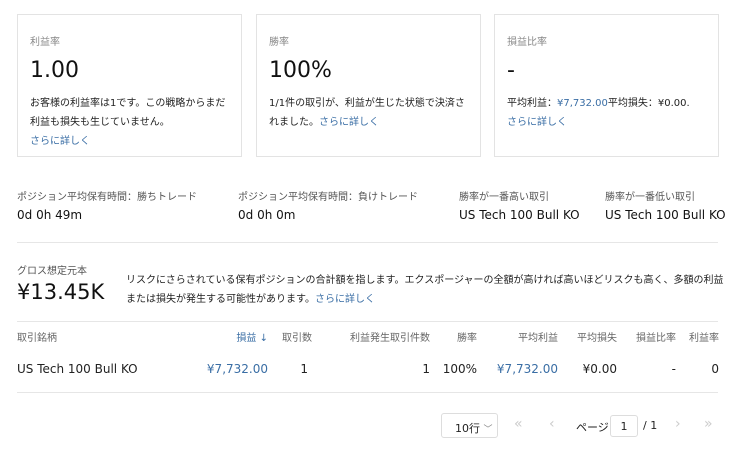 The height and width of the screenshot is (455, 740). Describe the element at coordinates (488, 430) in the screenshot. I see `chevron-down-icon: ﹀` at that location.